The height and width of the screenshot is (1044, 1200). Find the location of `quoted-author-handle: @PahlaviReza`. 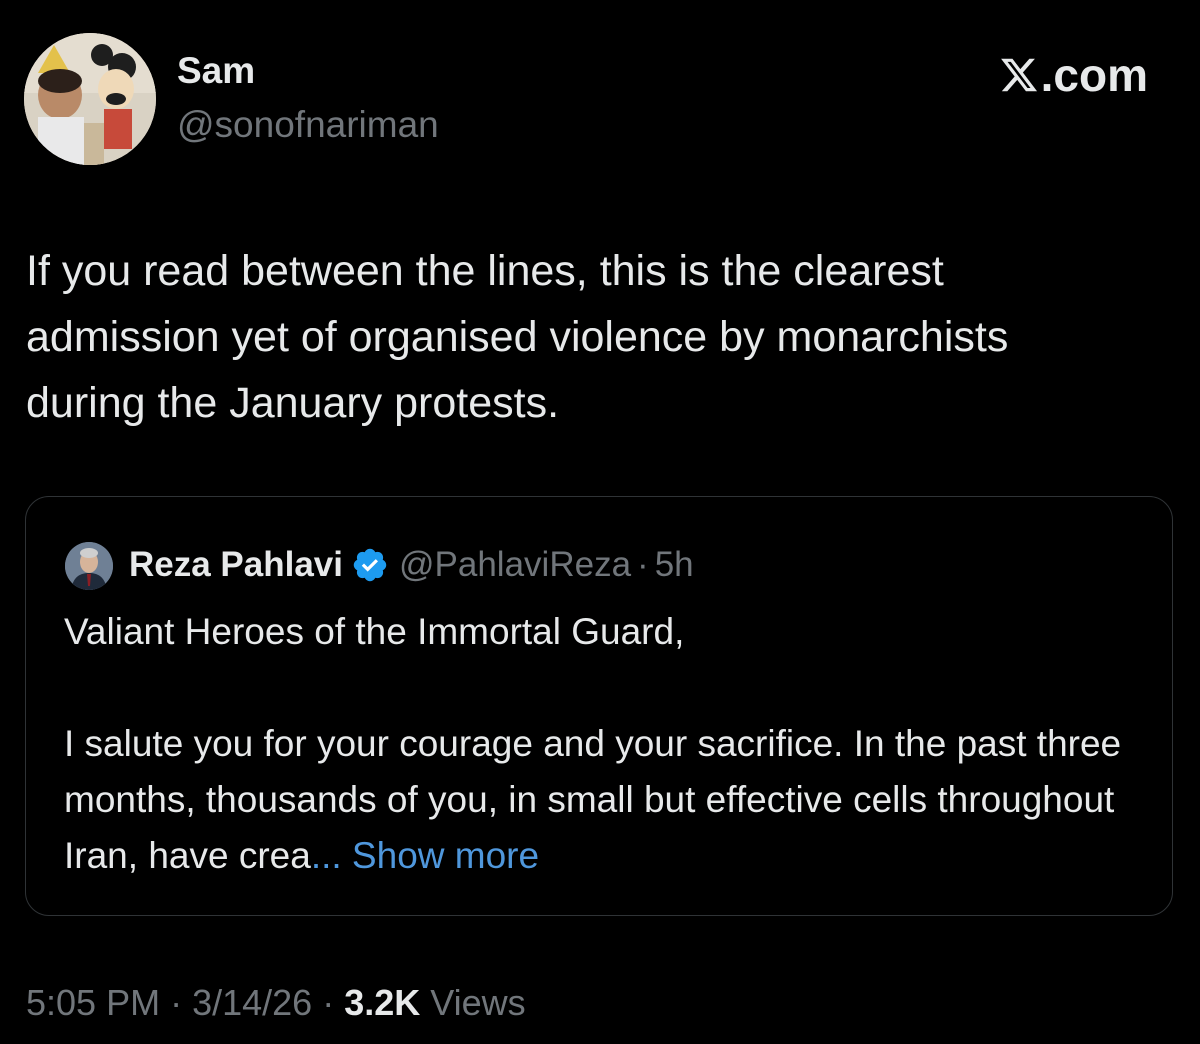

quoted-author-handle: @PahlaviReza is located at coordinates (515, 565).